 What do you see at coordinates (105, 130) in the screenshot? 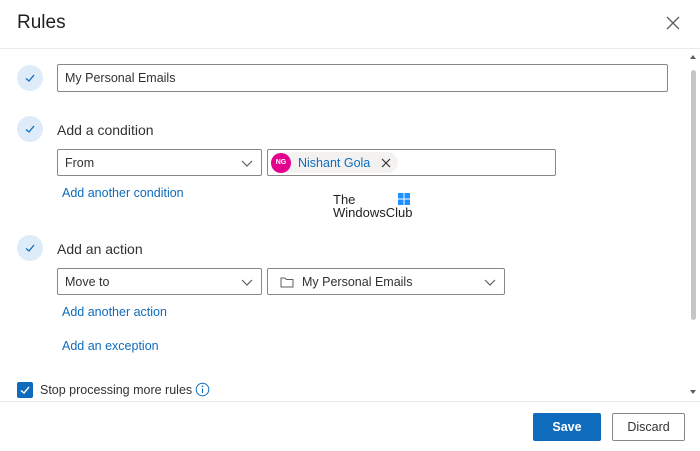
I see `condition-label: Add a condition` at bounding box center [105, 130].